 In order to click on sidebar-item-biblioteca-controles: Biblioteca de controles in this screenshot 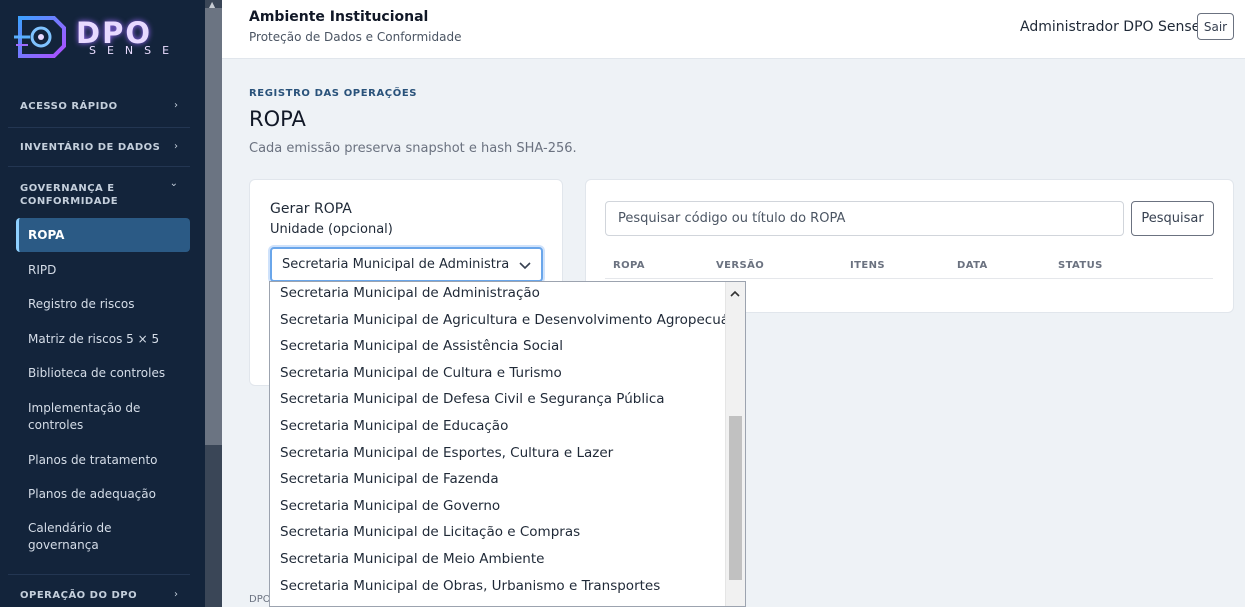, I will do `click(103, 373)`.